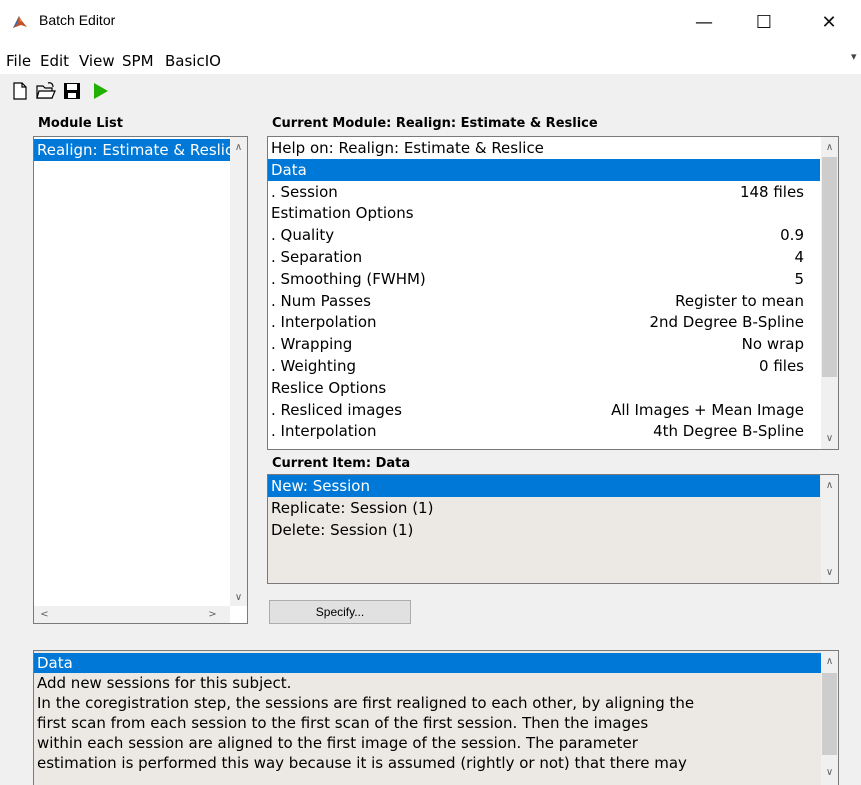 This screenshot has width=861, height=785. Describe the element at coordinates (54, 61) in the screenshot. I see `menu-edit: Edit` at that location.